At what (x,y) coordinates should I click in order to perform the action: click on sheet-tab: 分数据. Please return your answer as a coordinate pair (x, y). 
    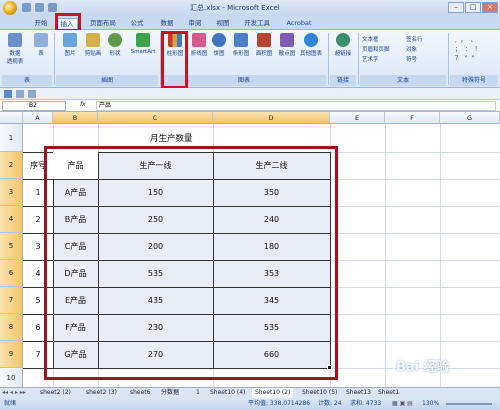
    Looking at the image, I should click on (170, 393).